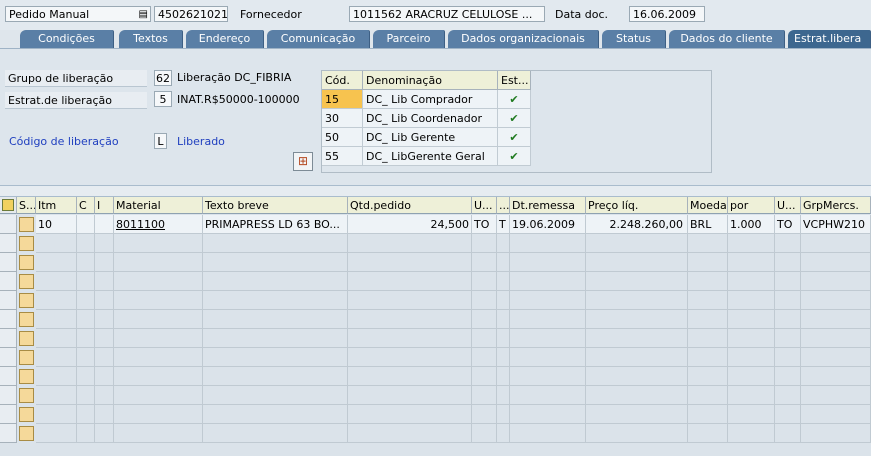 This screenshot has width=871, height=456. Describe the element at coordinates (430, 80) in the screenshot. I see `col-denominacao-header: Denominação` at that location.